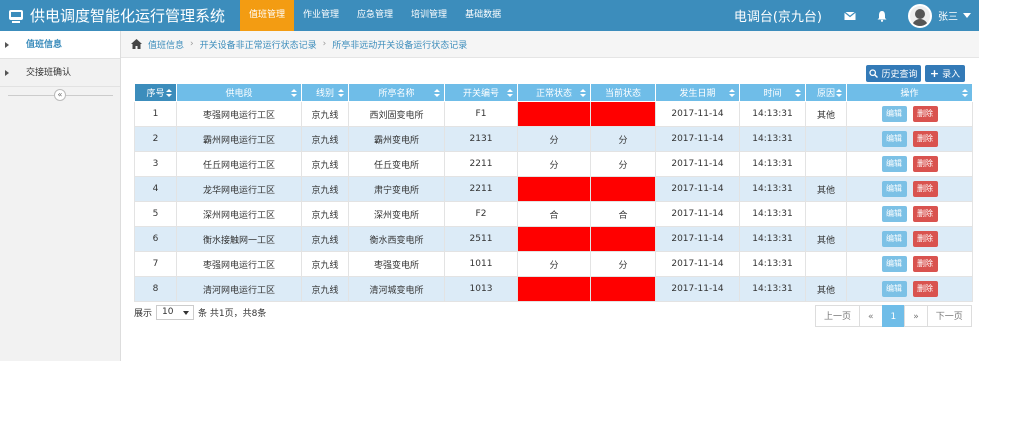  What do you see at coordinates (239, 189) in the screenshot?
I see `cell-section: 龙华网电运行工区` at bounding box center [239, 189].